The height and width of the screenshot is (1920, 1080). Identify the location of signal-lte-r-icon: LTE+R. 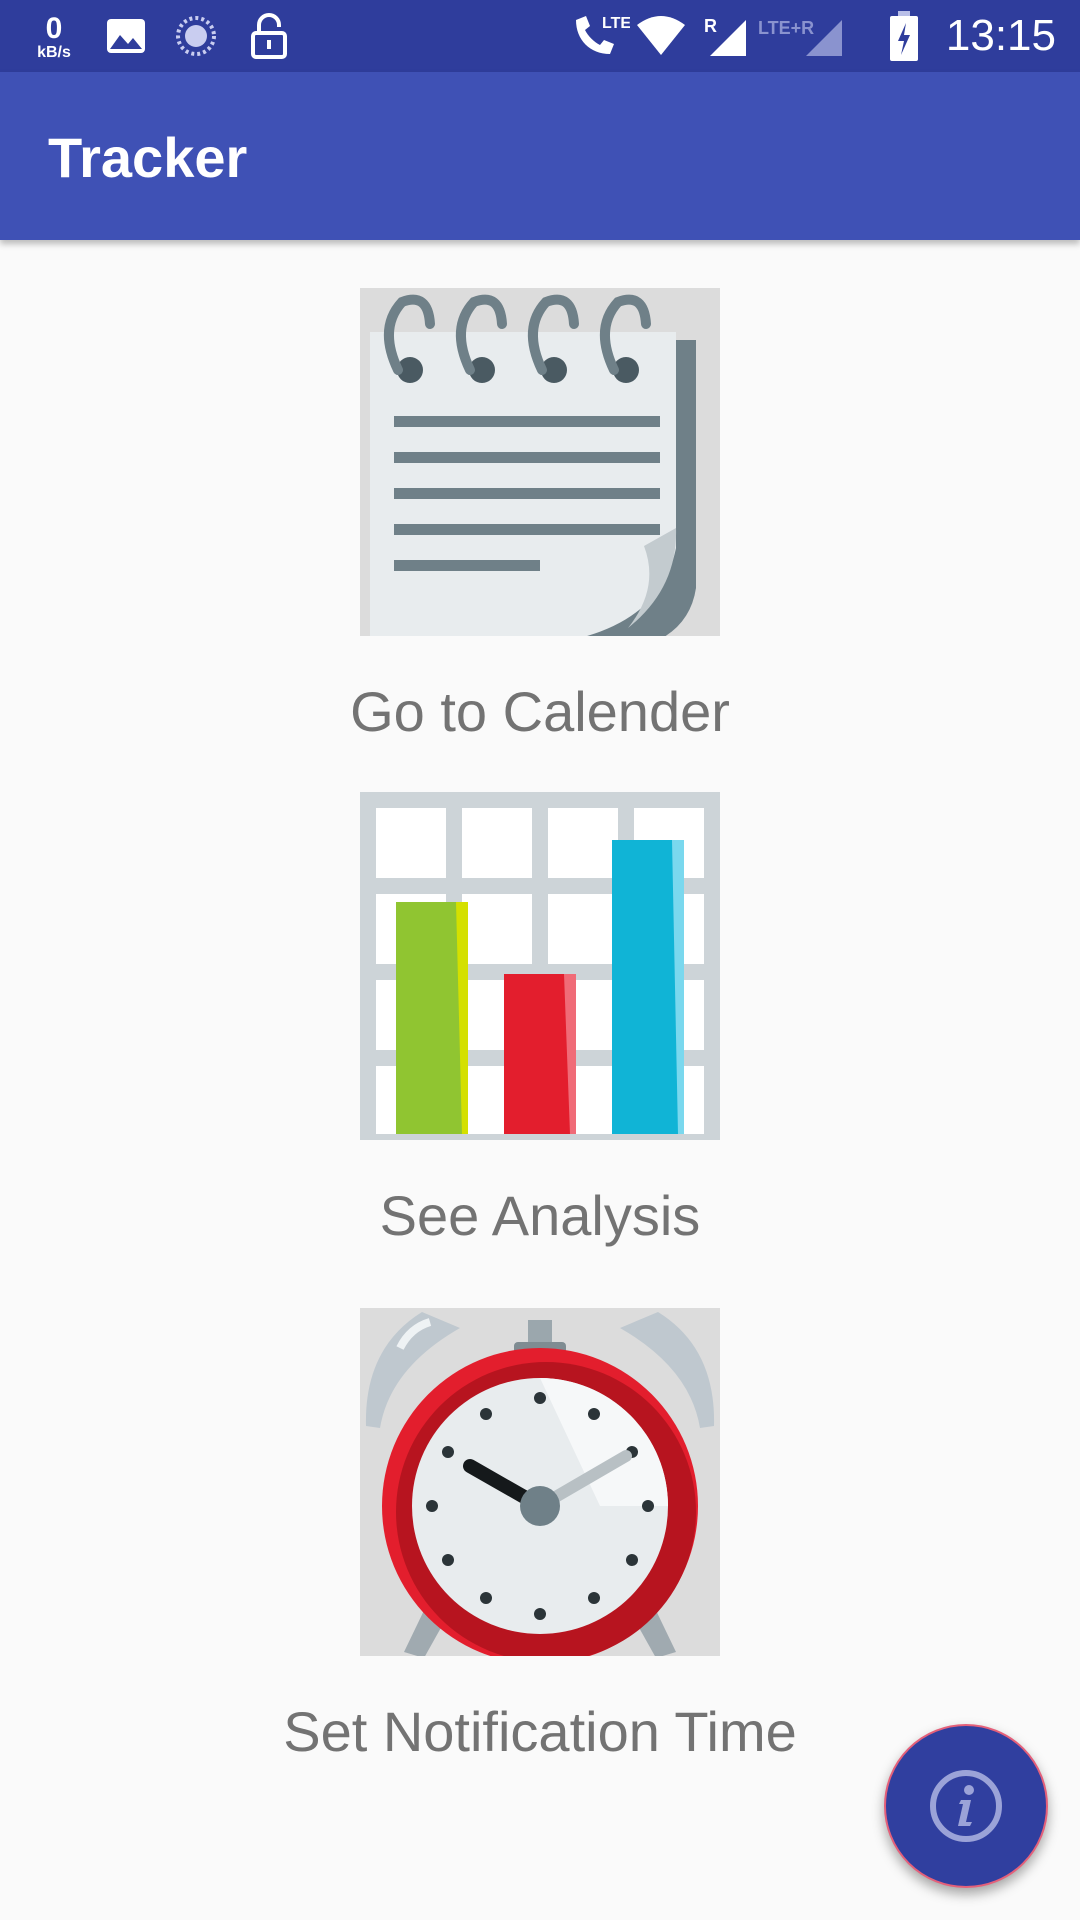
(803, 35).